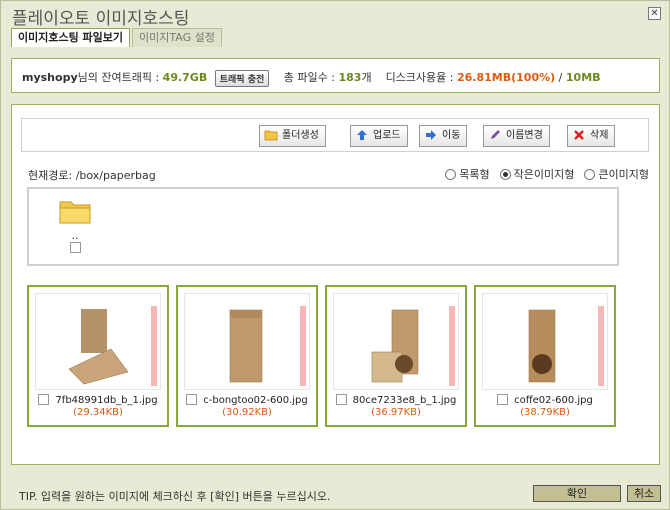 The image size is (670, 510). I want to click on delete-x-icon, so click(579, 135).